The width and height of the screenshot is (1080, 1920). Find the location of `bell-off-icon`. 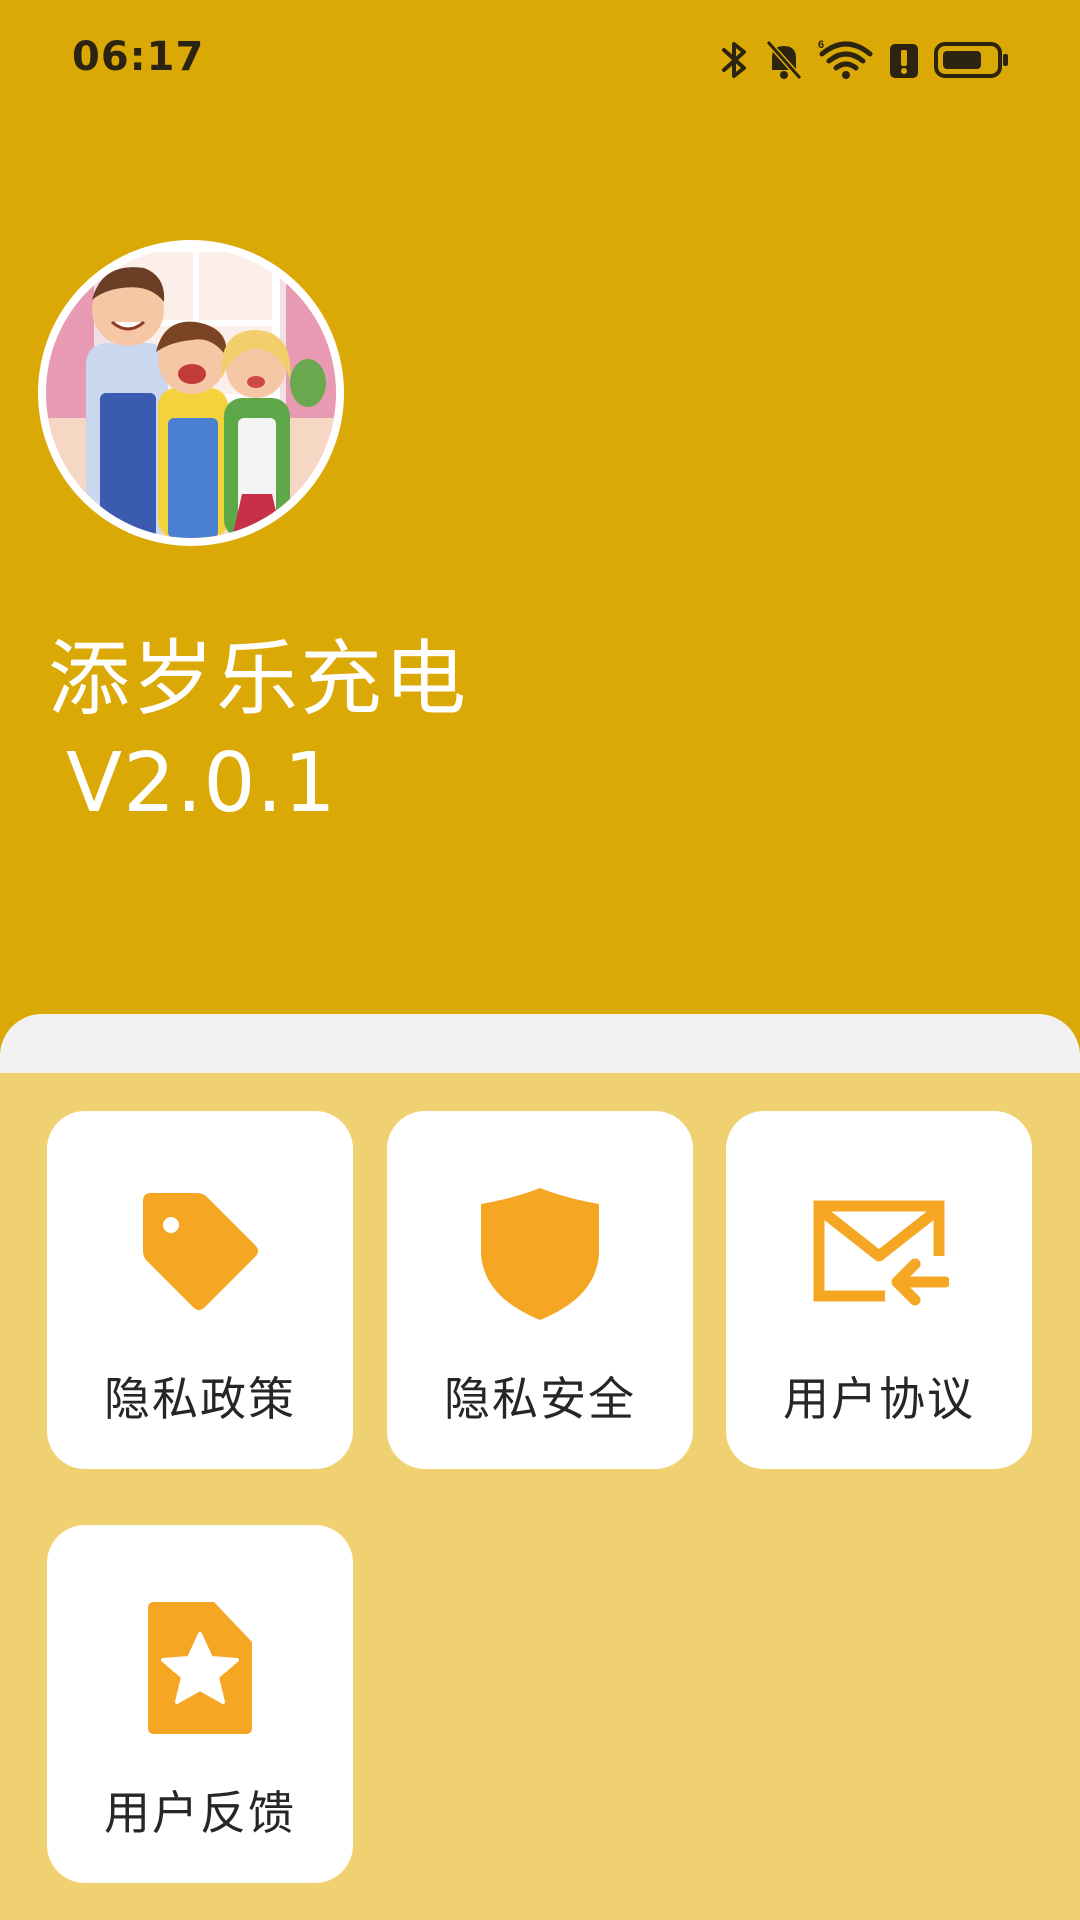

bell-off-icon is located at coordinates (784, 60).